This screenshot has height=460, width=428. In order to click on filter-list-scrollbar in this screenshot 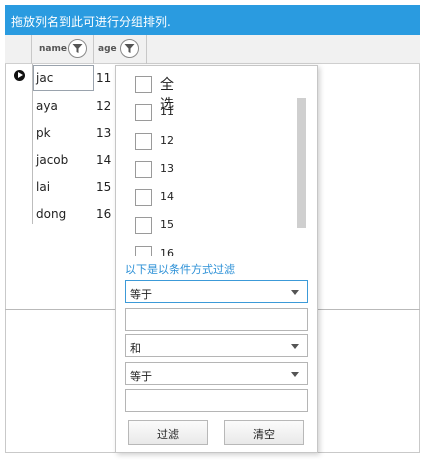, I will do `click(301, 163)`.